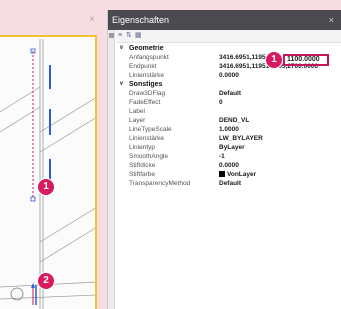  I want to click on color-swatch, so click(222, 174).